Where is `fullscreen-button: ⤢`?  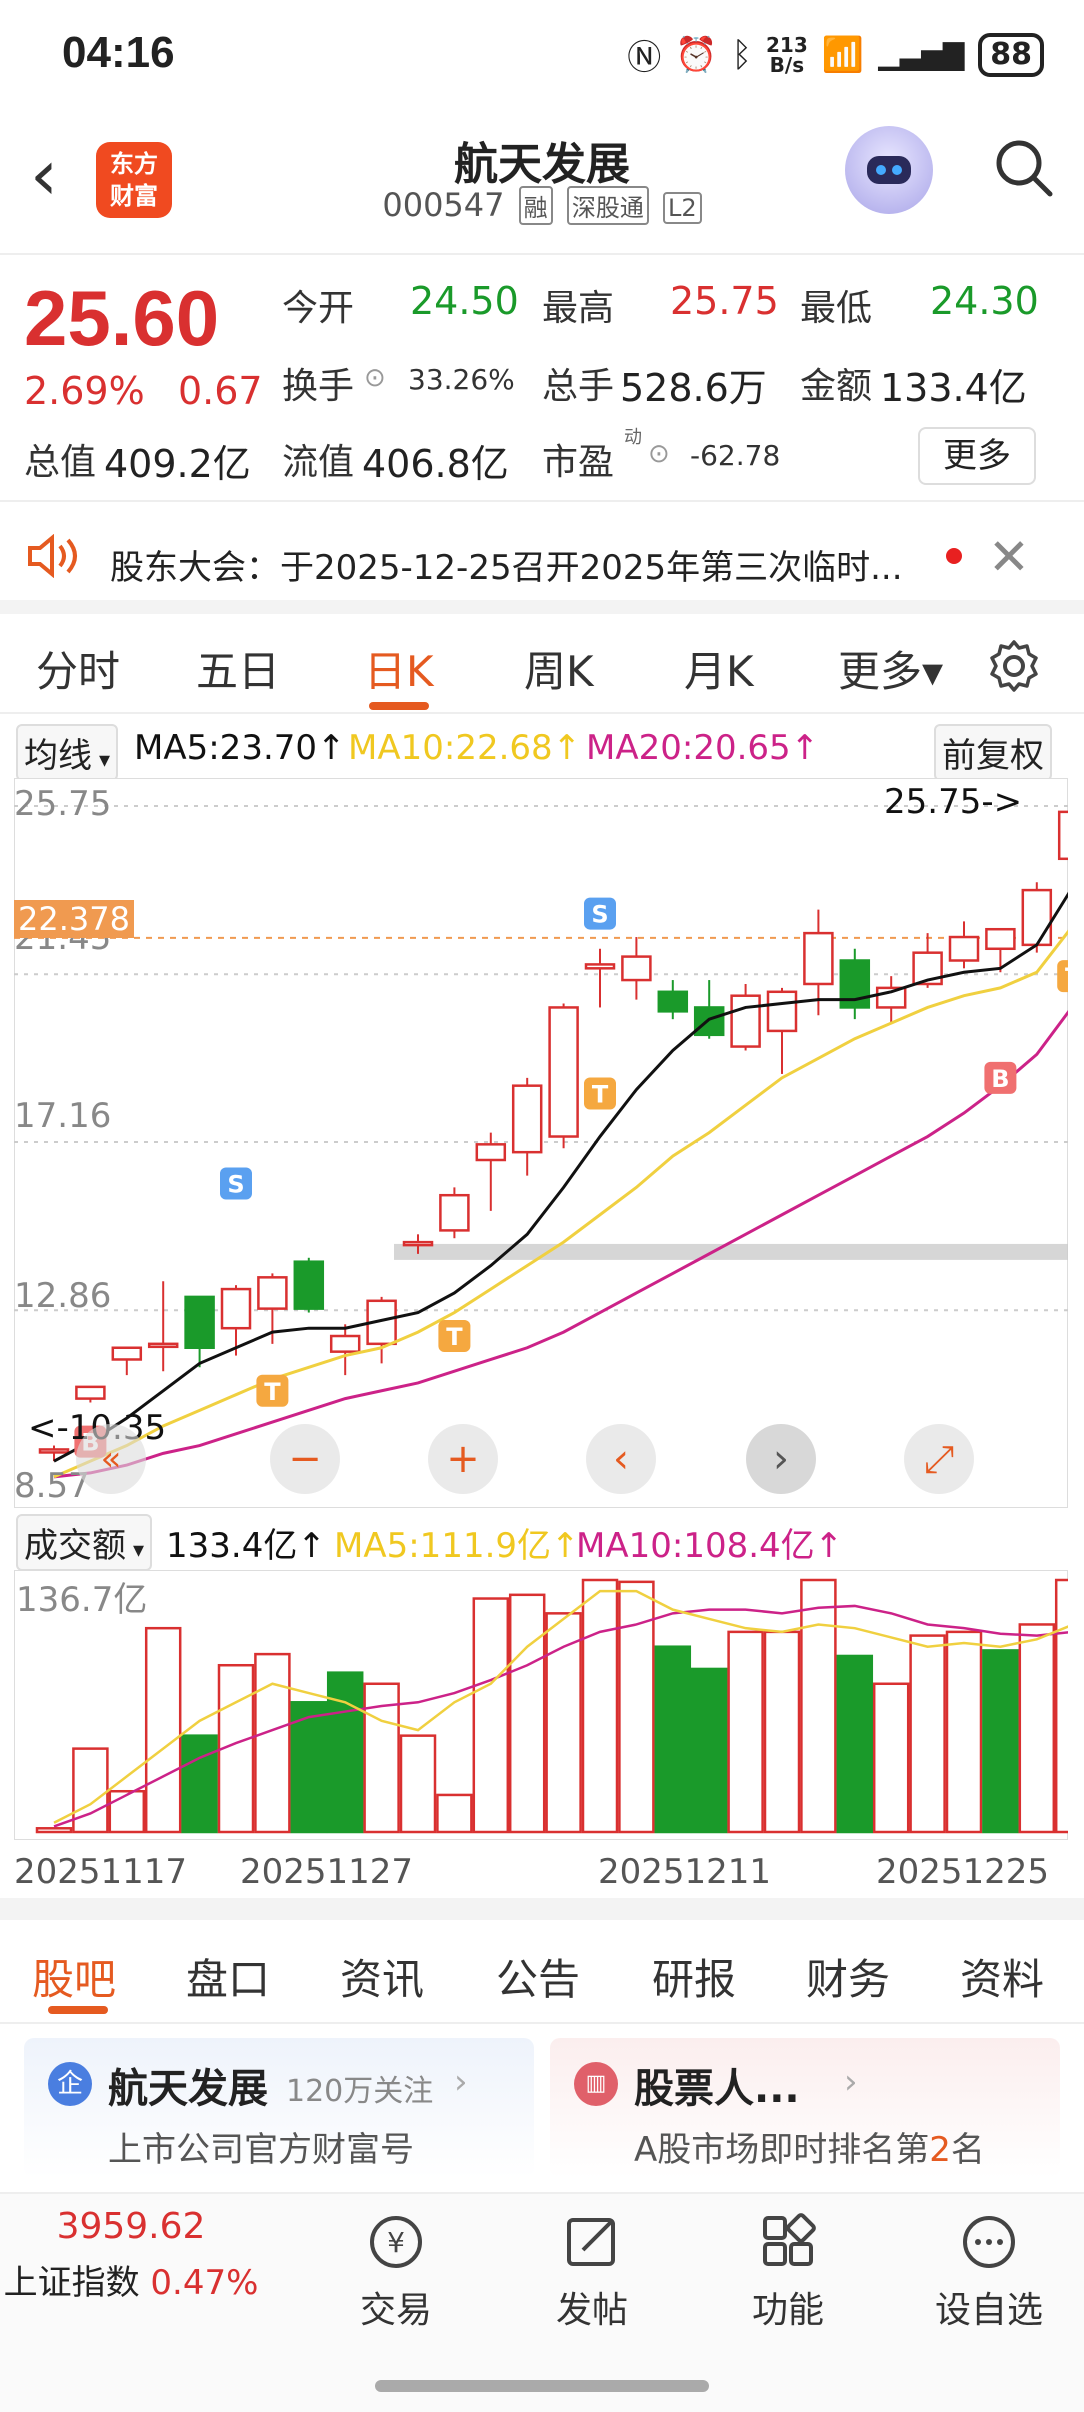
fullscreen-button: ⤢ is located at coordinates (939, 1459).